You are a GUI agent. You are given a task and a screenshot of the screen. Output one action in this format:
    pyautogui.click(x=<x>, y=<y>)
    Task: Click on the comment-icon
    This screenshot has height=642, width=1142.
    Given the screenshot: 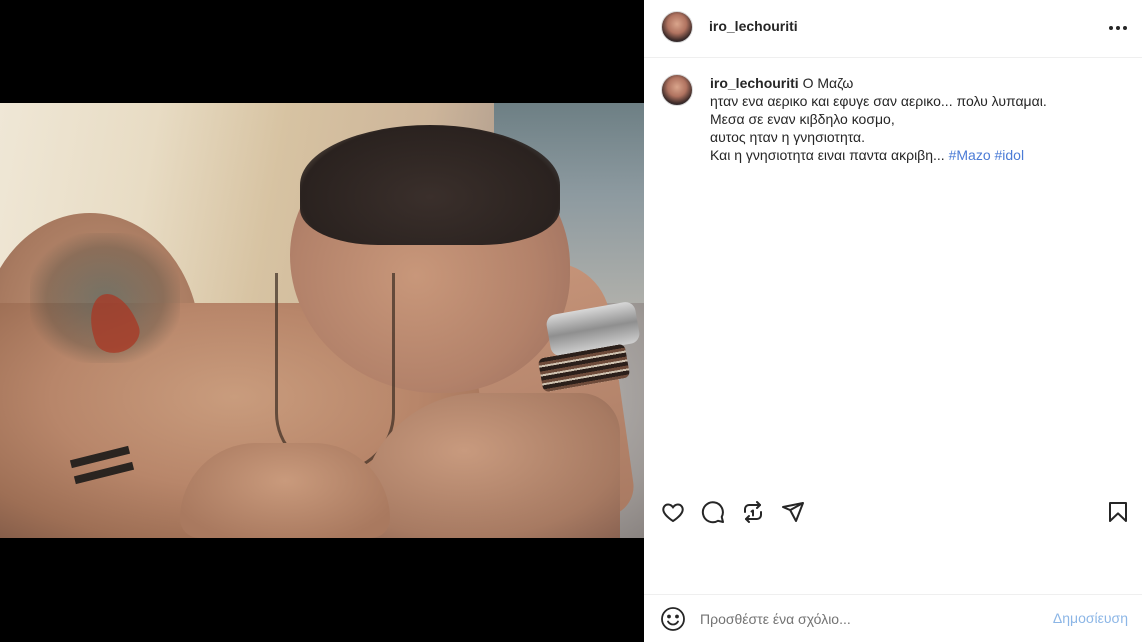 What is the action you would take?
    pyautogui.click(x=713, y=512)
    